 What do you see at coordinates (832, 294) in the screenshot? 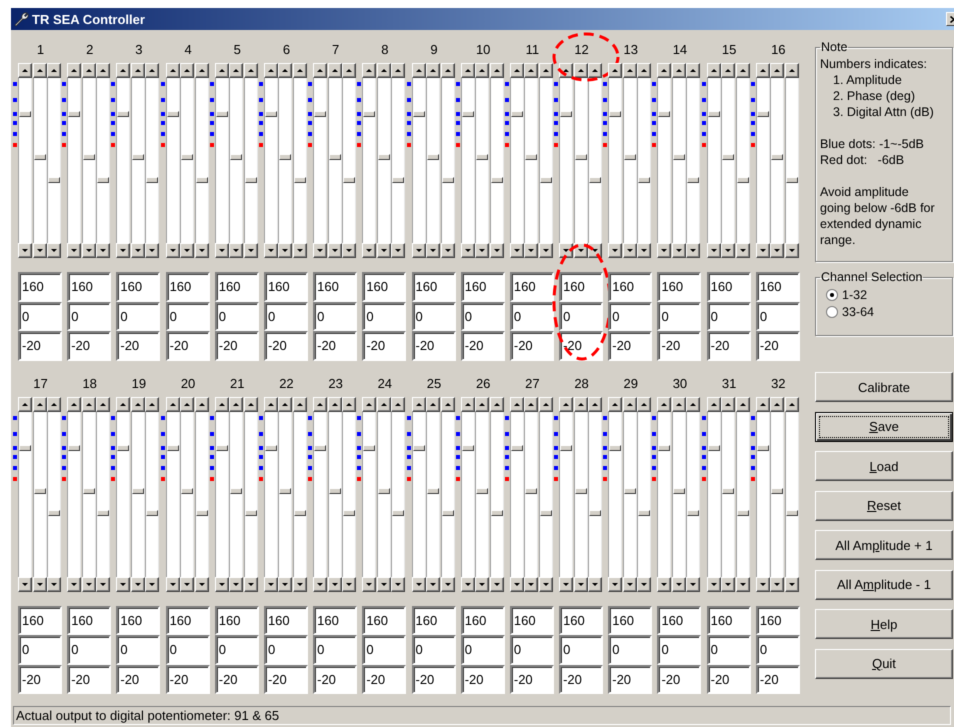
I see `radio-button` at bounding box center [832, 294].